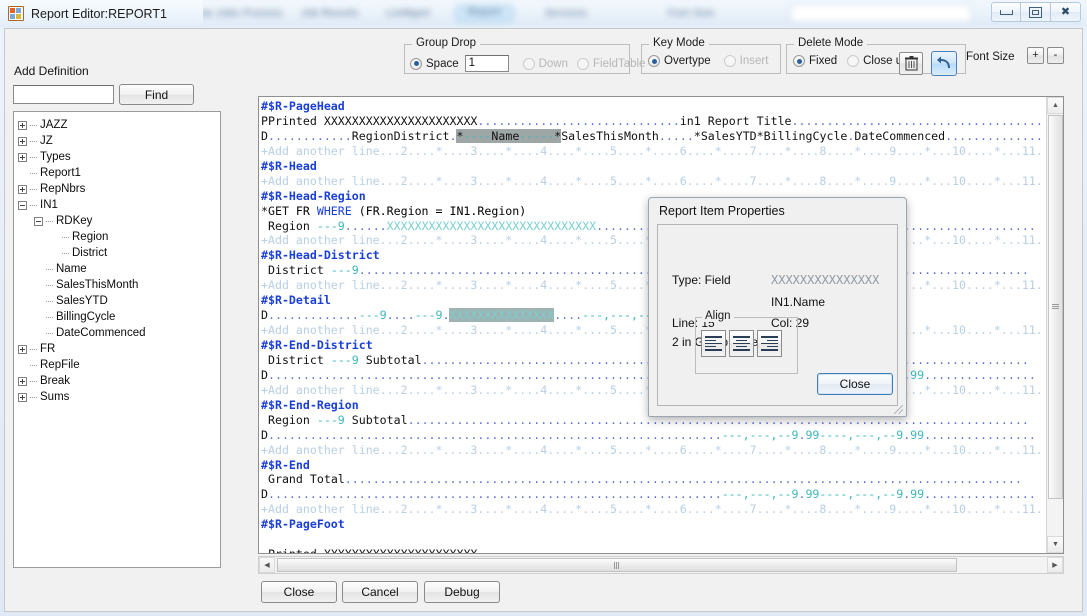 Image resolution: width=1087 pixels, height=616 pixels. I want to click on code-section-header: #$R-PageHead, so click(653, 106).